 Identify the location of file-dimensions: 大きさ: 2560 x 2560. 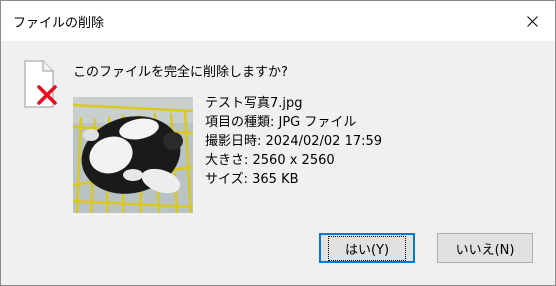
(270, 160).